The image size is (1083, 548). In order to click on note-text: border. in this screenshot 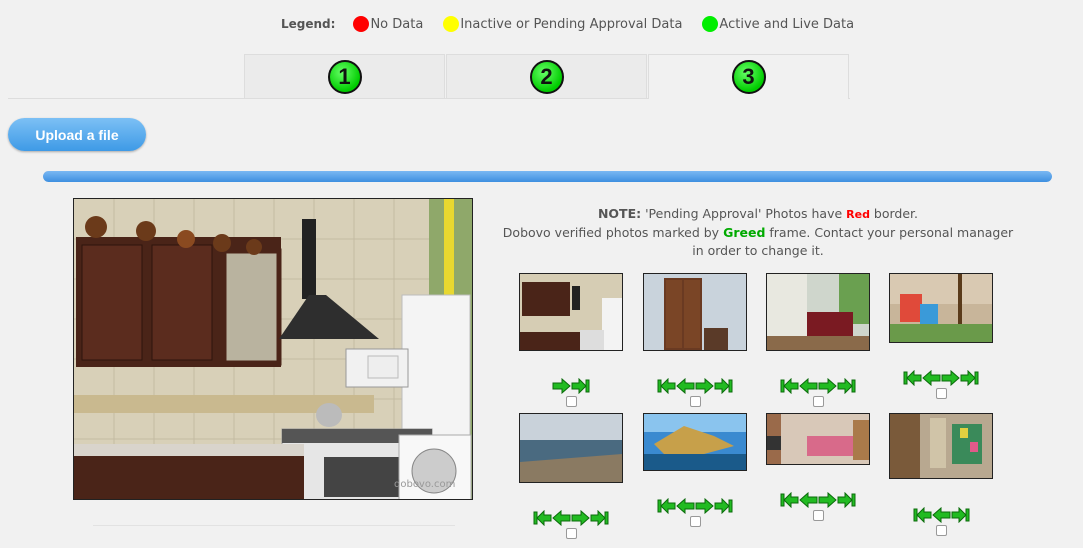, I will do `click(894, 213)`.